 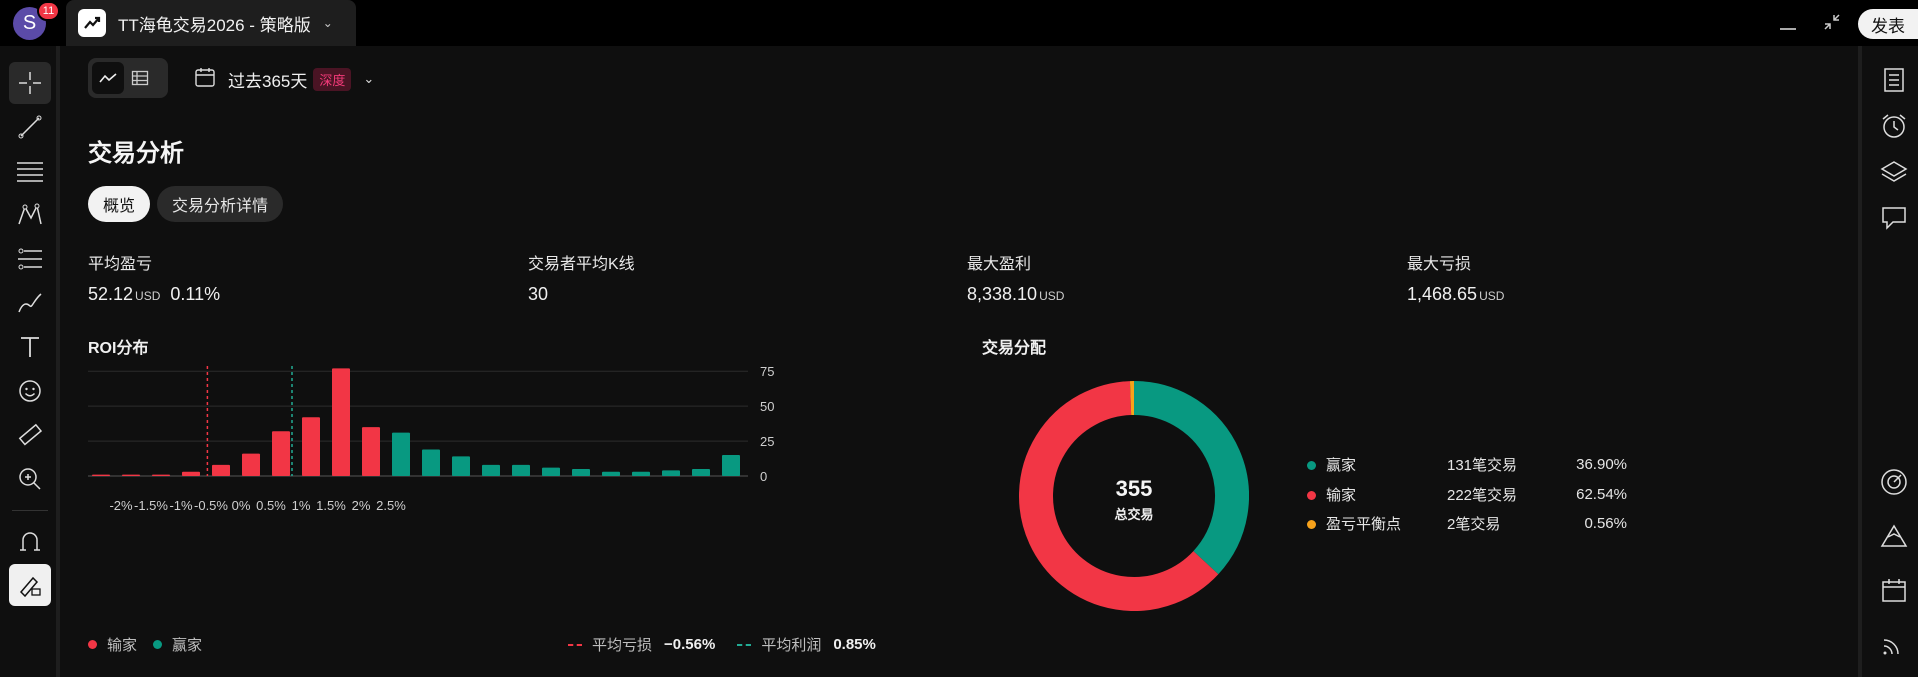 What do you see at coordinates (1894, 536) in the screenshot?
I see `mountain-icon` at bounding box center [1894, 536].